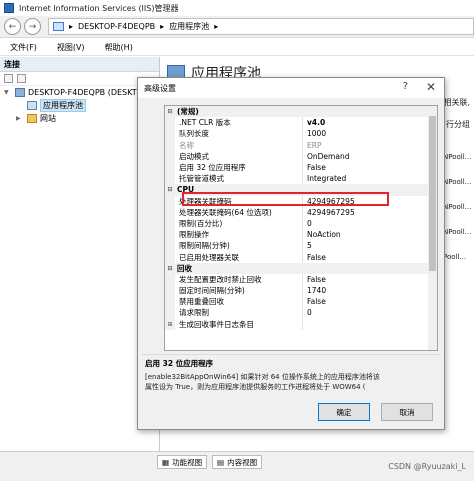 This screenshot has width=474, height=481. I want to click on property-row: 发生配置更改时禁止回收 False, so click(301, 279).